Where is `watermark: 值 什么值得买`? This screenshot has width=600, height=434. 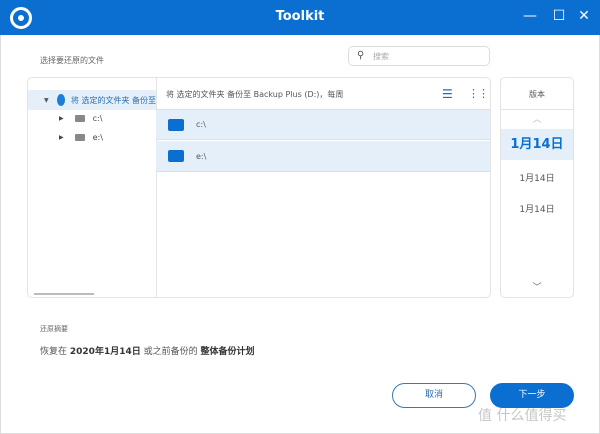
watermark: 值 什么值得买 is located at coordinates (522, 416).